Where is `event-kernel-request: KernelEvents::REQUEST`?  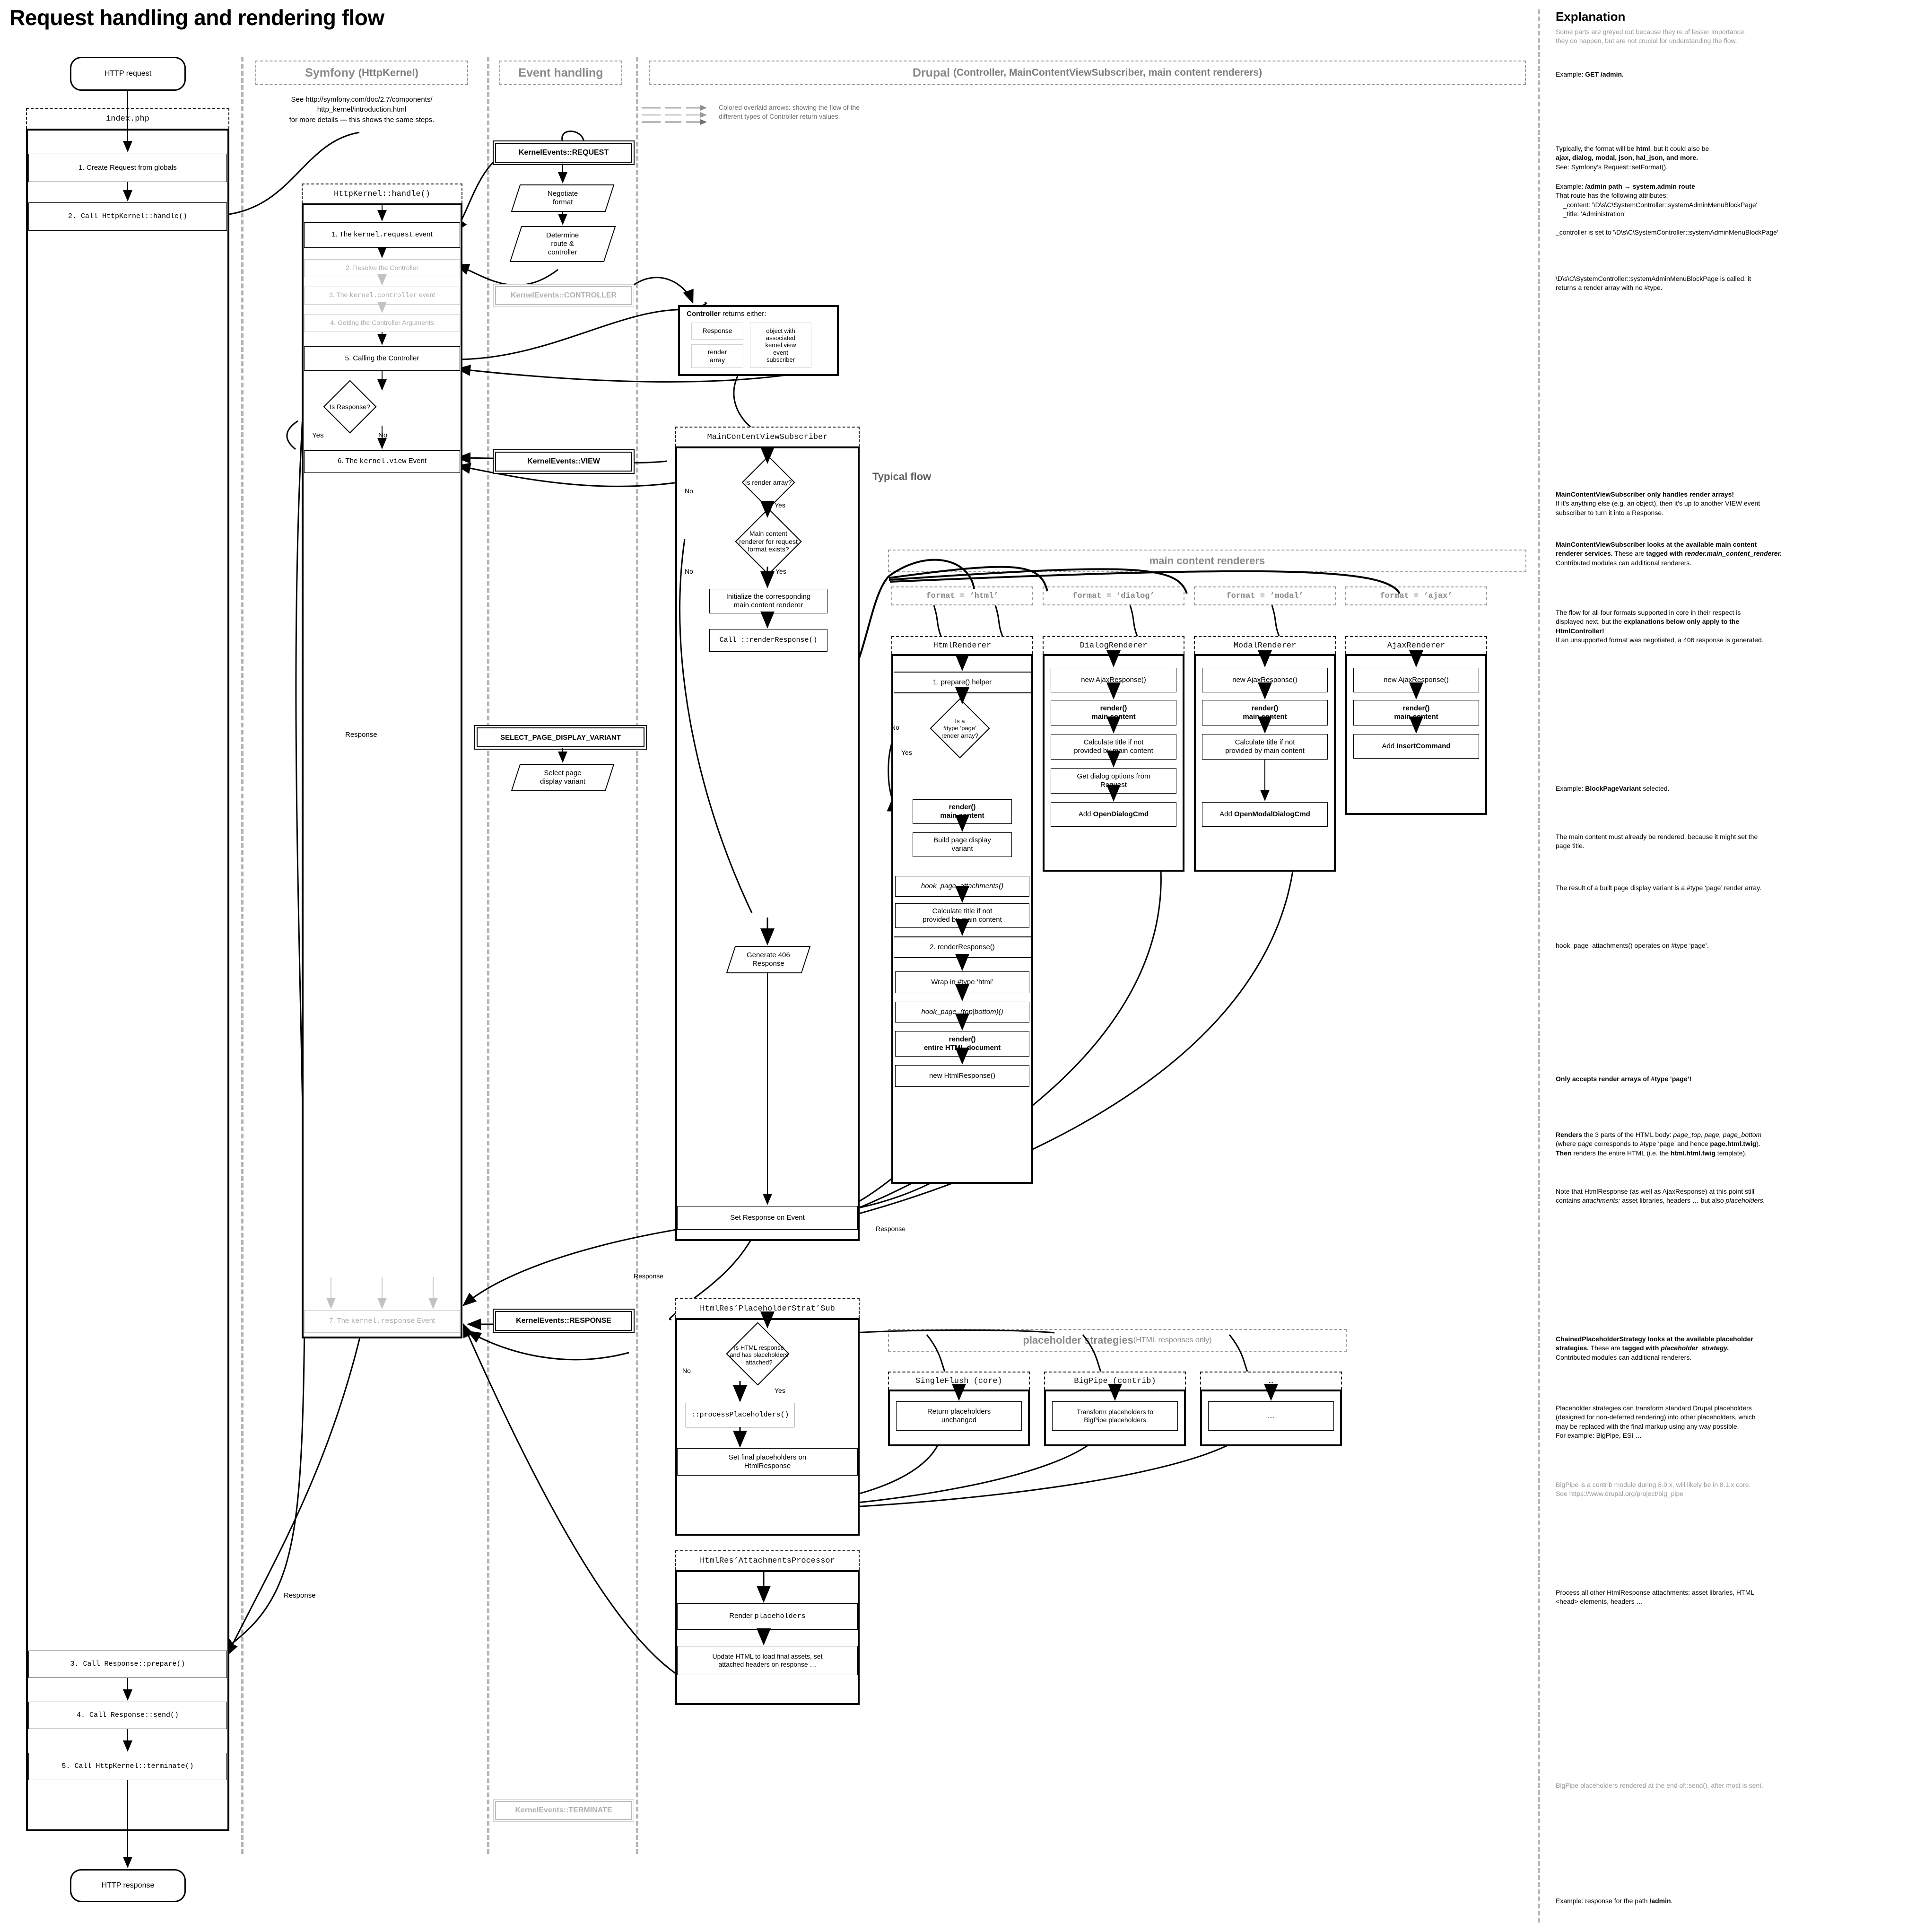
event-kernel-request: KernelEvents::REQUEST is located at coordinates (563, 153).